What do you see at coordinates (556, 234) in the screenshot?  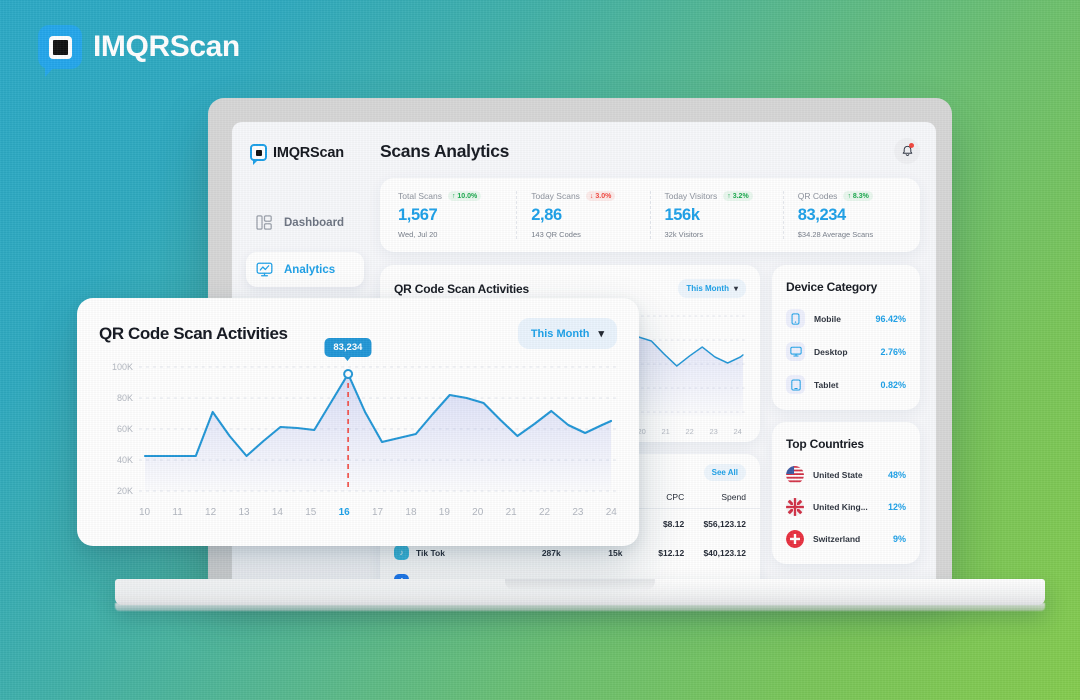 I see `stat-sub: 143 QR Codes` at bounding box center [556, 234].